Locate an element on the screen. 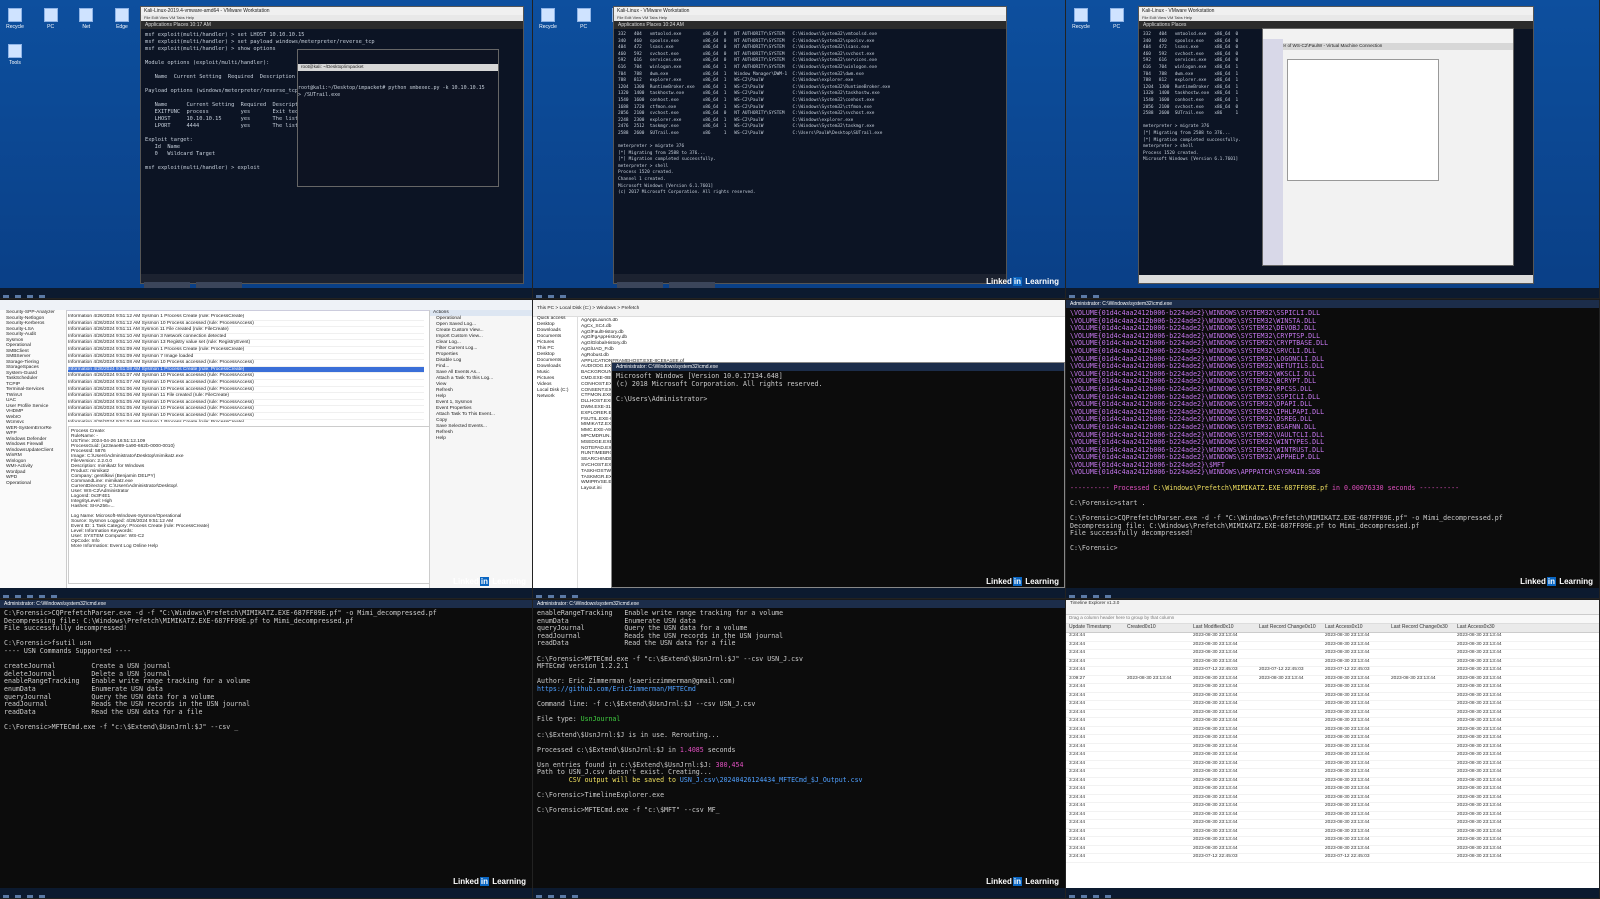  nav-item: Network is located at coordinates (555, 397).